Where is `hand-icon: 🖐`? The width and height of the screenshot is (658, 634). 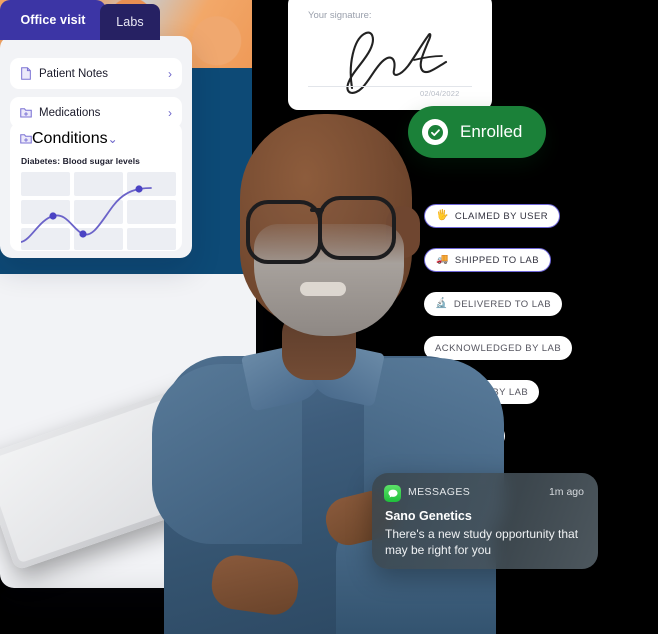 hand-icon: 🖐 is located at coordinates (442, 215).